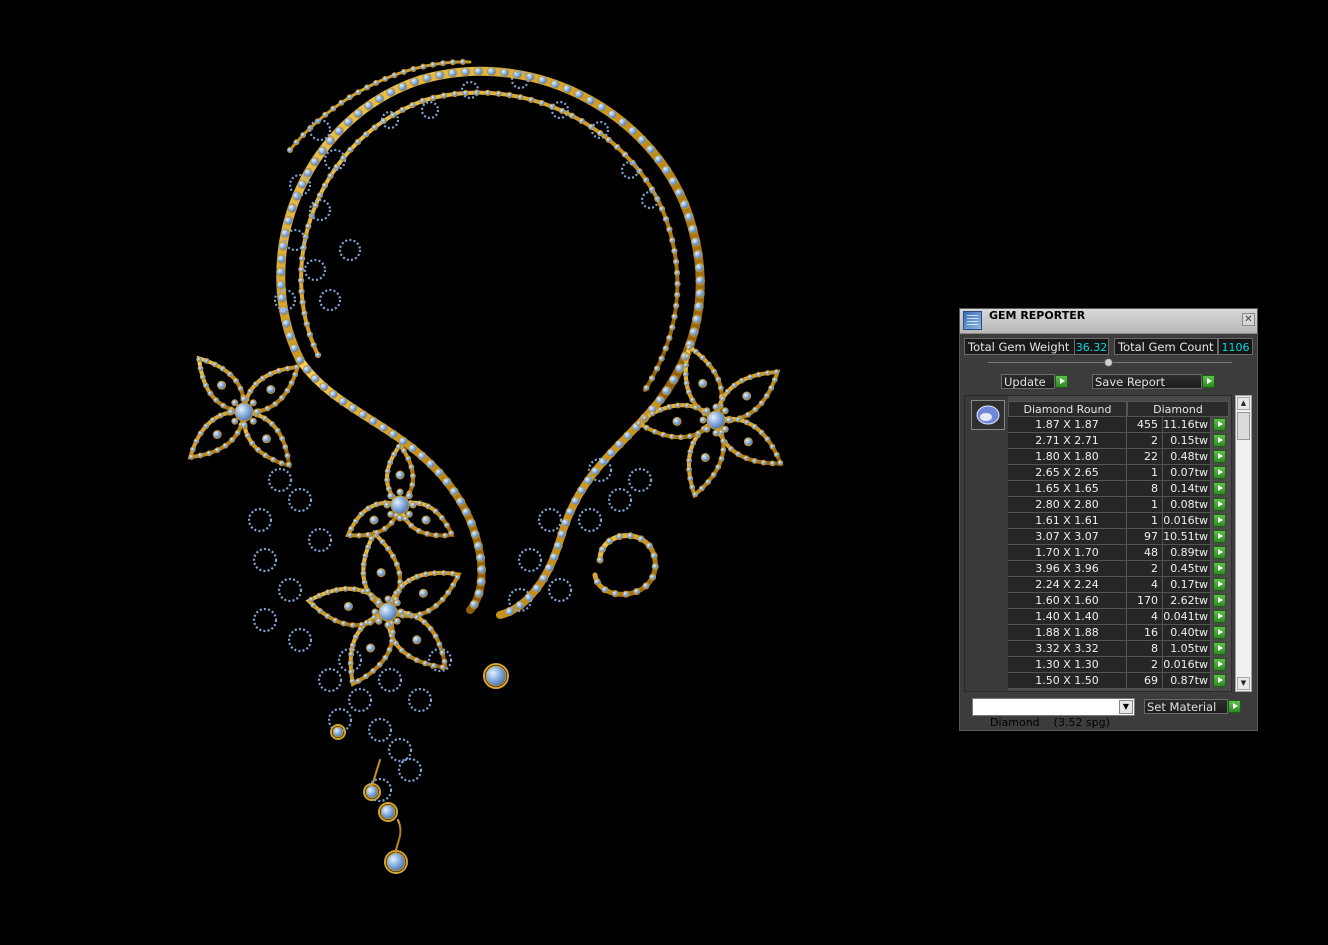 The width and height of the screenshot is (1328, 945). What do you see at coordinates (1147, 381) in the screenshot?
I see `save-report-button: Save Report` at bounding box center [1147, 381].